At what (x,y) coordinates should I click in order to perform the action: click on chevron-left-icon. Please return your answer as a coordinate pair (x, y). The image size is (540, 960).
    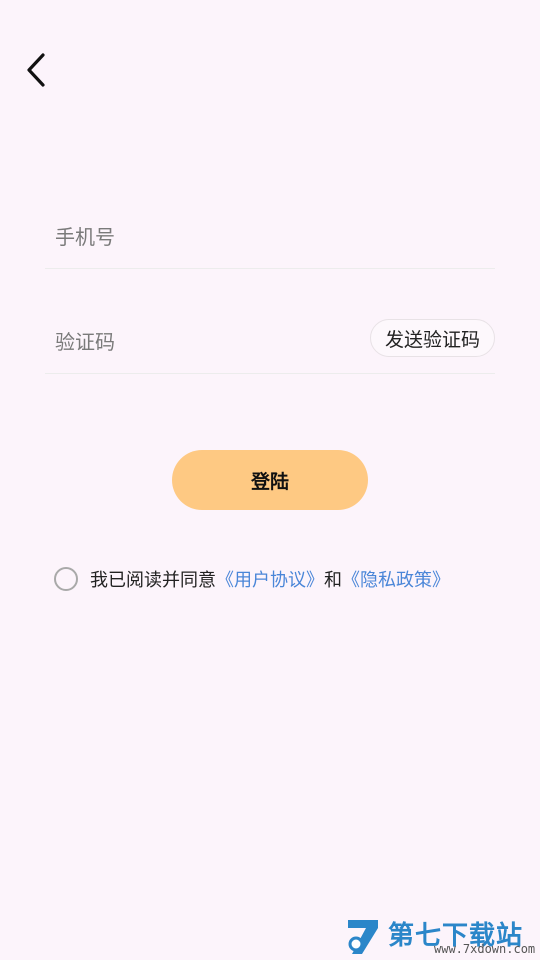
    Looking at the image, I should click on (36, 70).